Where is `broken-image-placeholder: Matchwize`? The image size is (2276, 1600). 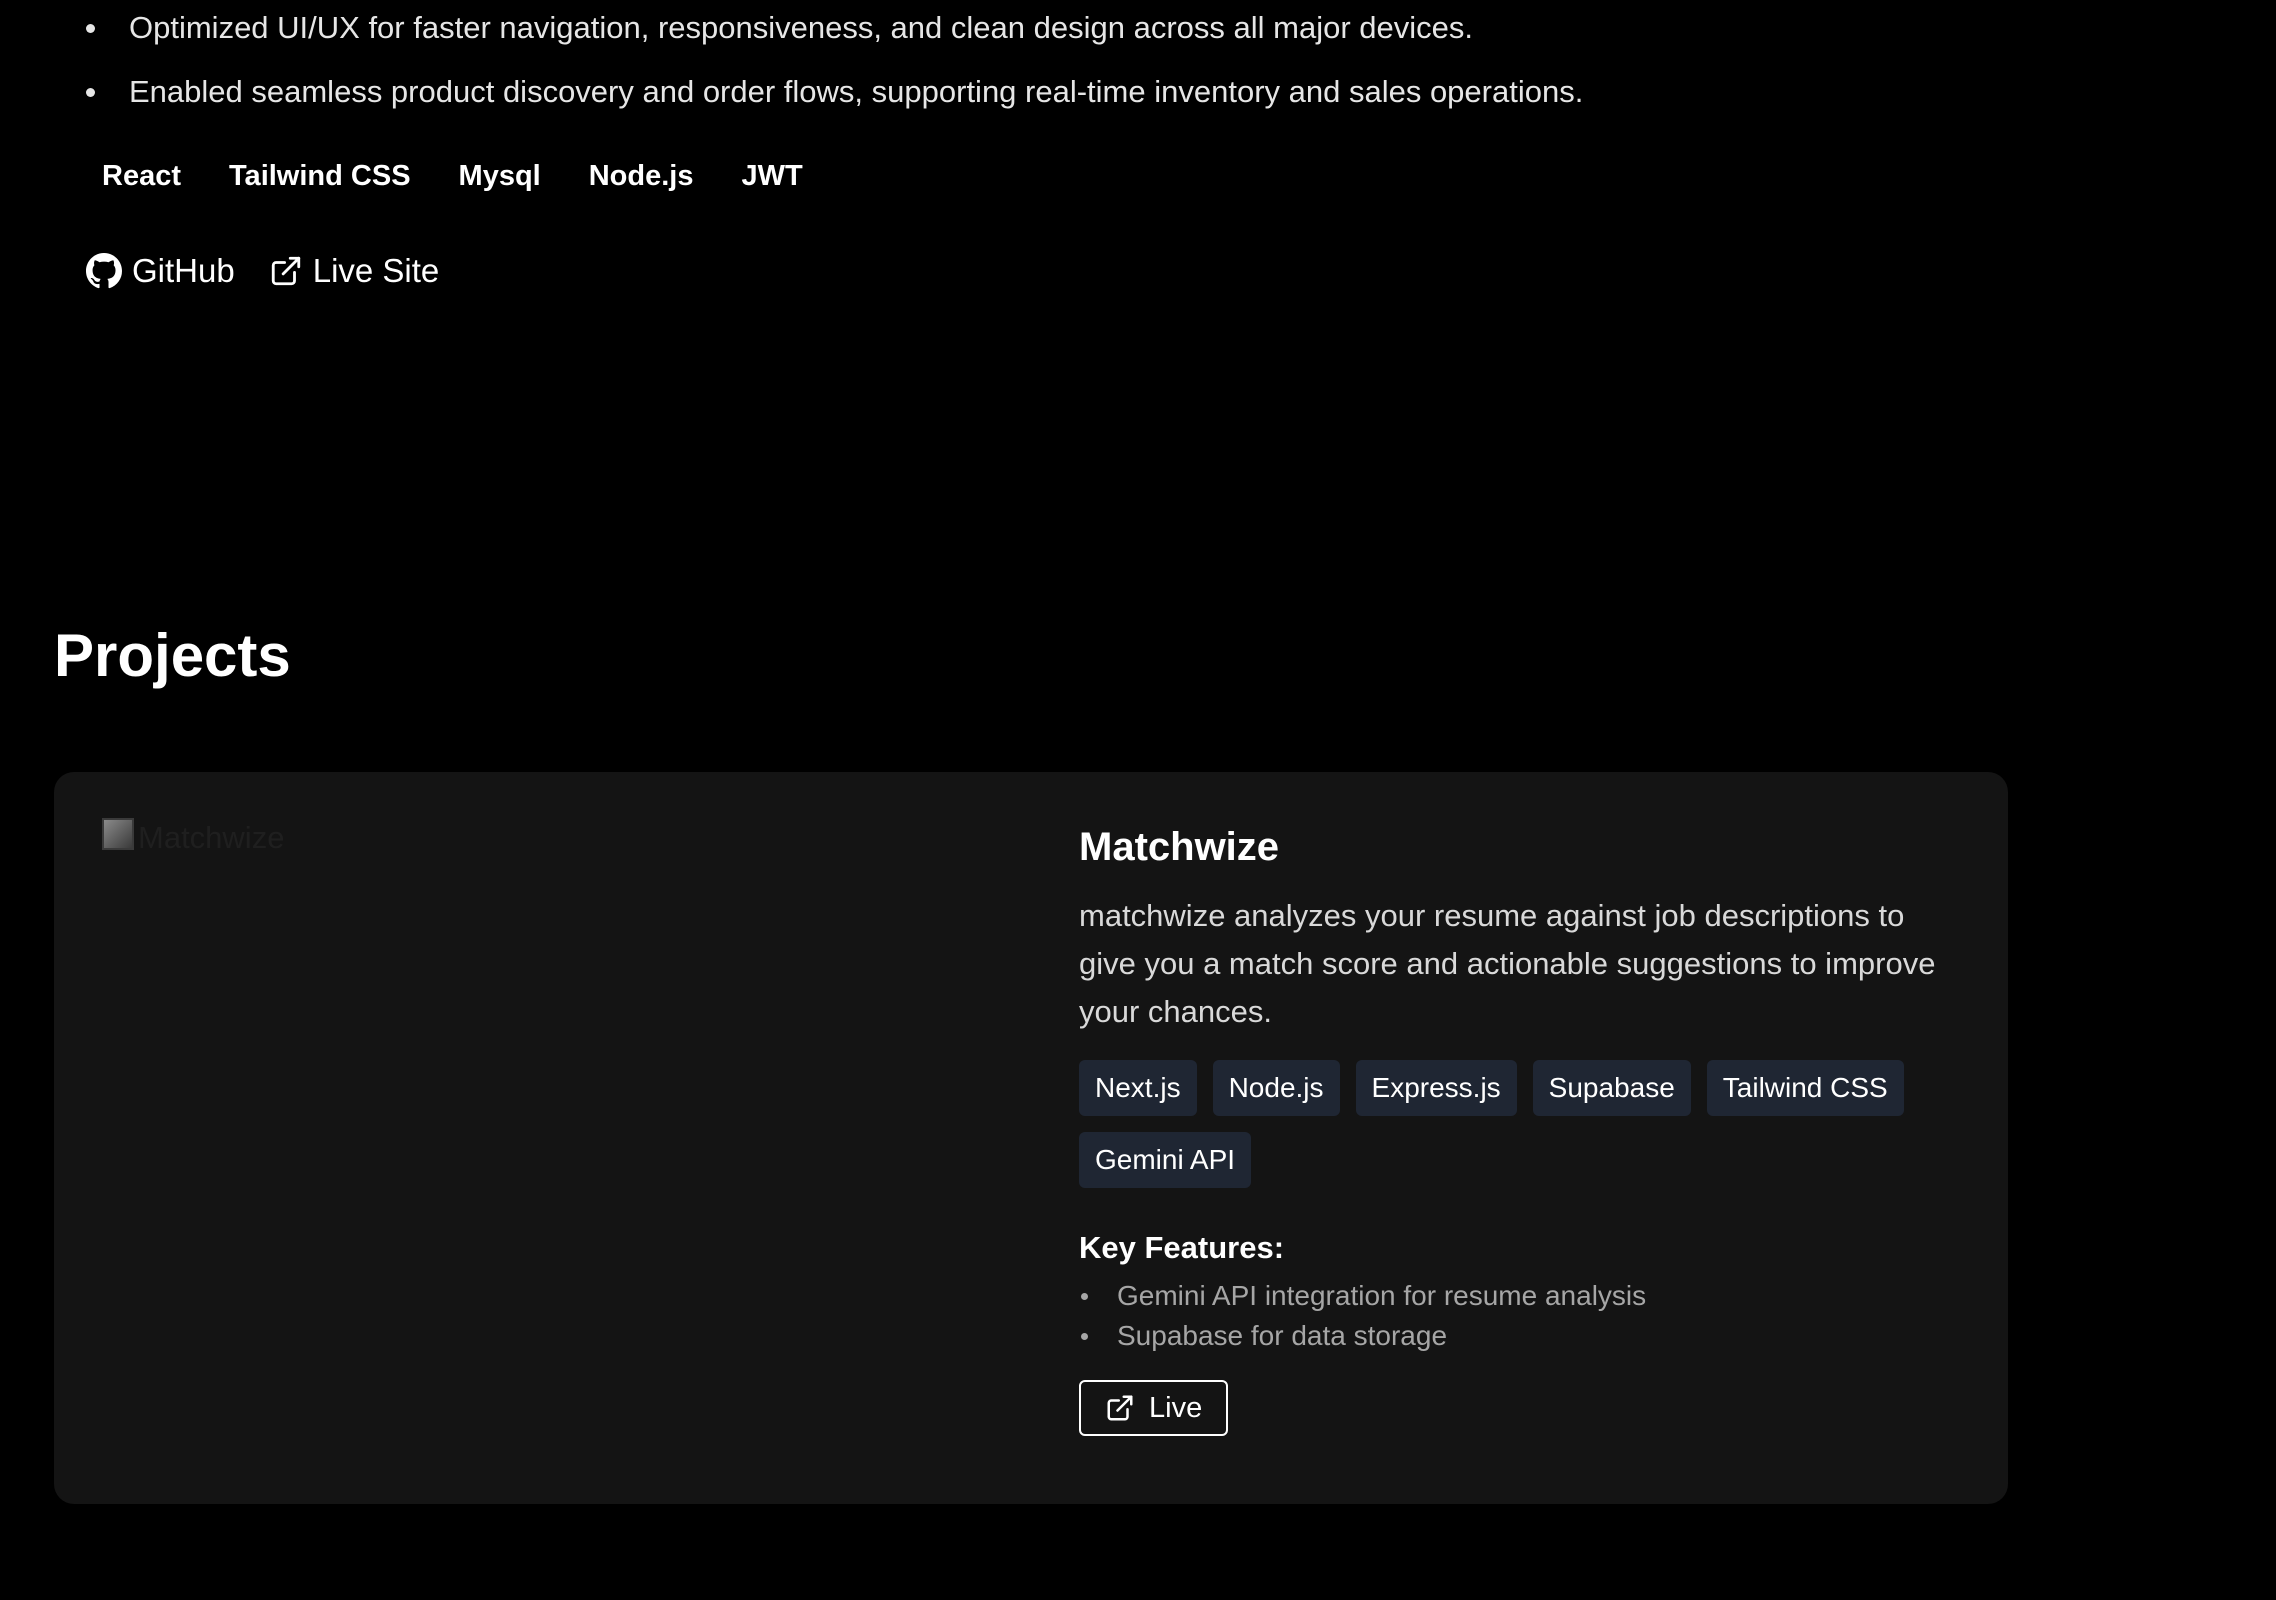 broken-image-placeholder: Matchwize is located at coordinates (552, 837).